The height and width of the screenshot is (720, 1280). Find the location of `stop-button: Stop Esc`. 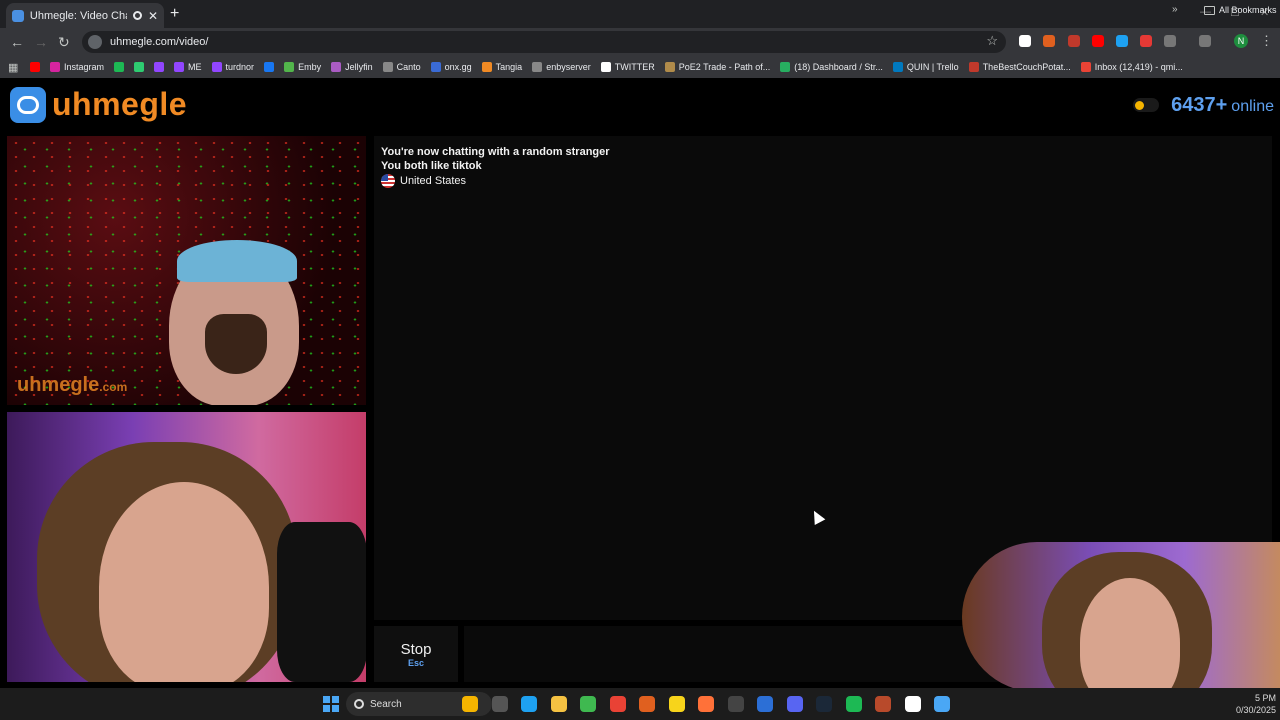

stop-button: Stop Esc is located at coordinates (416, 654).